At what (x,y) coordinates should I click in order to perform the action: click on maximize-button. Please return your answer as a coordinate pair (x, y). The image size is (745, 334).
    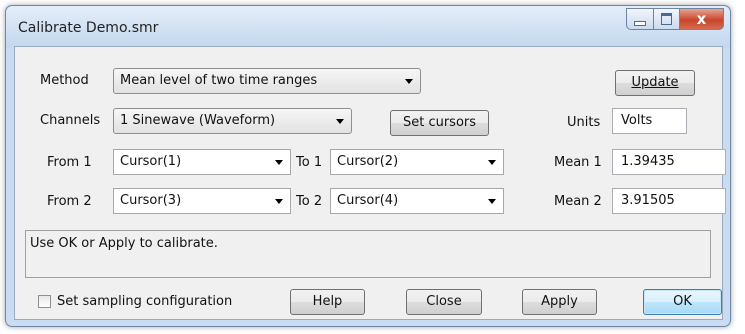
    Looking at the image, I should click on (666, 19).